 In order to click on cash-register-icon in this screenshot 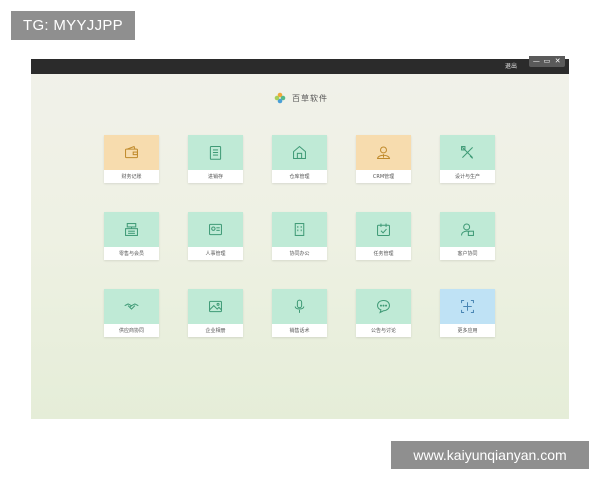, I will do `click(131, 229)`.